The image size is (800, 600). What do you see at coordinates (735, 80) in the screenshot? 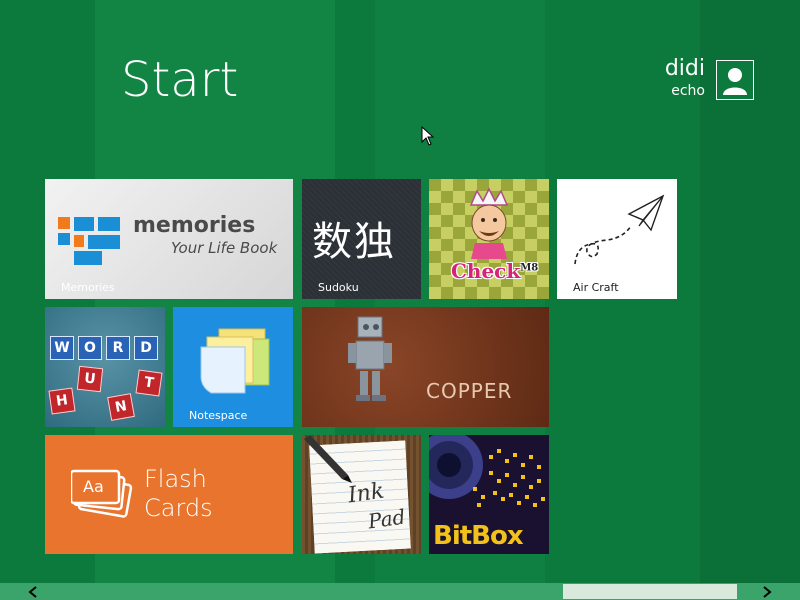
I see `user-avatar-icon` at bounding box center [735, 80].